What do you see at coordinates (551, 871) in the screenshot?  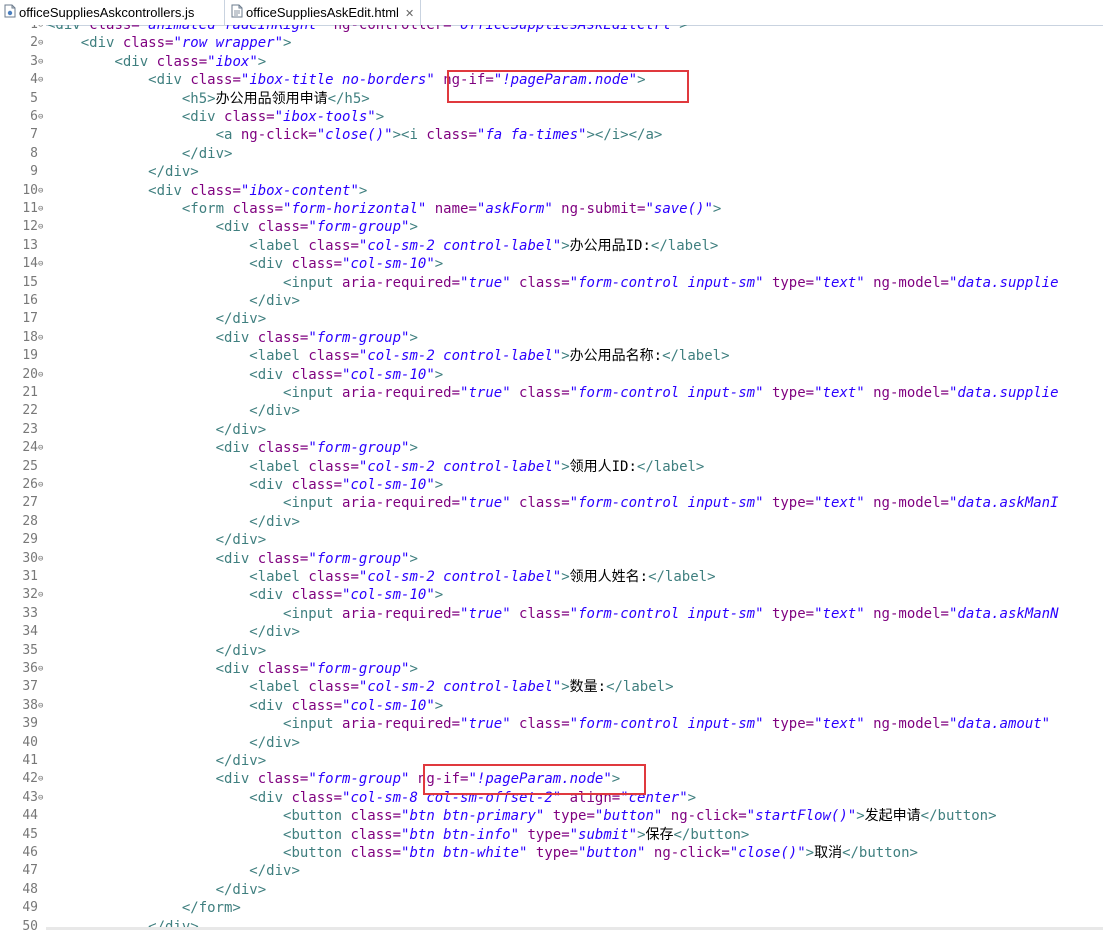 I see `code-line: 47 </div>` at bounding box center [551, 871].